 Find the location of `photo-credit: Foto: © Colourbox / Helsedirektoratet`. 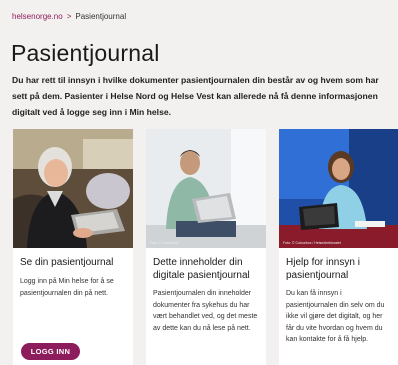

photo-credit: Foto: © Colourbox / Helsedirektoratet is located at coordinates (312, 243).